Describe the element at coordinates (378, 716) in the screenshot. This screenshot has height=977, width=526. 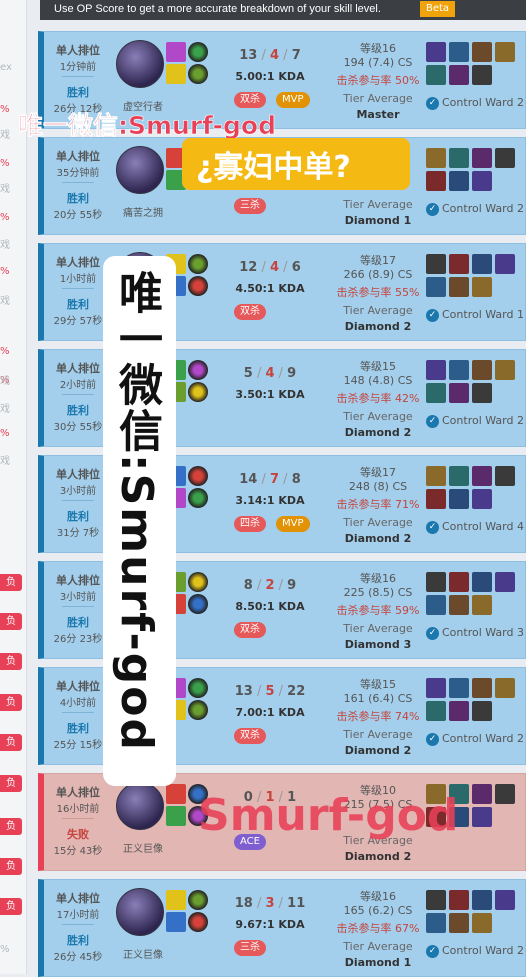
I see `kill-participation: 击杀参与率 74%` at that location.